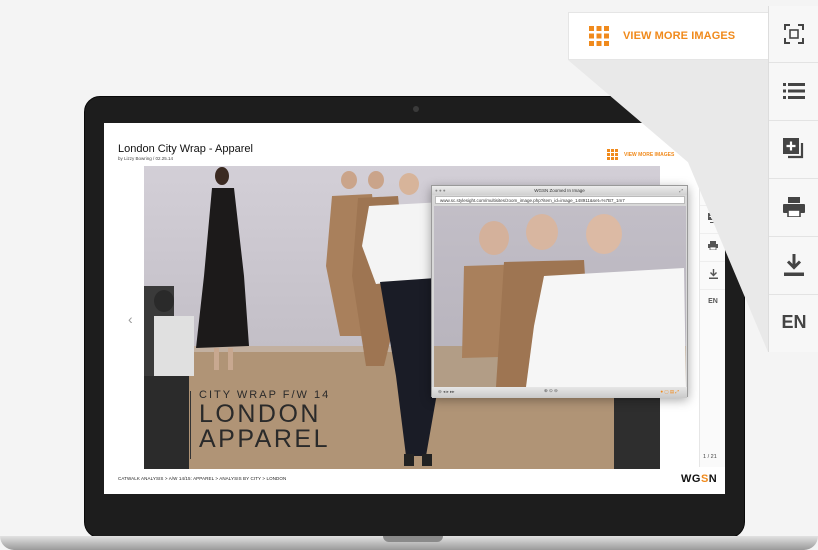 Image resolution: width=818 pixels, height=550 pixels. What do you see at coordinates (559, 392) in the screenshot?
I see `zoom-window-toolbar: ⊖ ◂ ▸ ▸▸ ⊕ ⊙ ⊖ ● ▢ ▤ ⤢` at bounding box center [559, 392].